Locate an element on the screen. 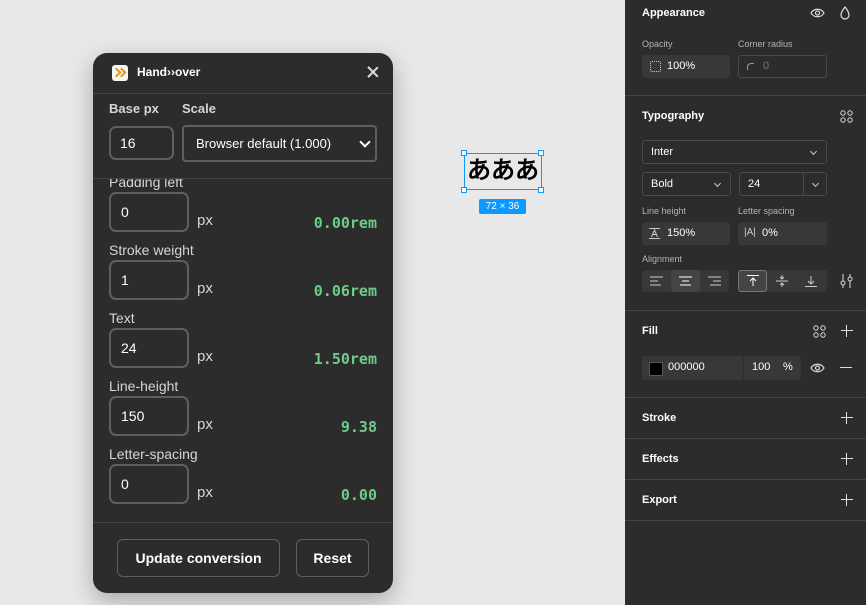  export-title: Export is located at coordinates (659, 500).